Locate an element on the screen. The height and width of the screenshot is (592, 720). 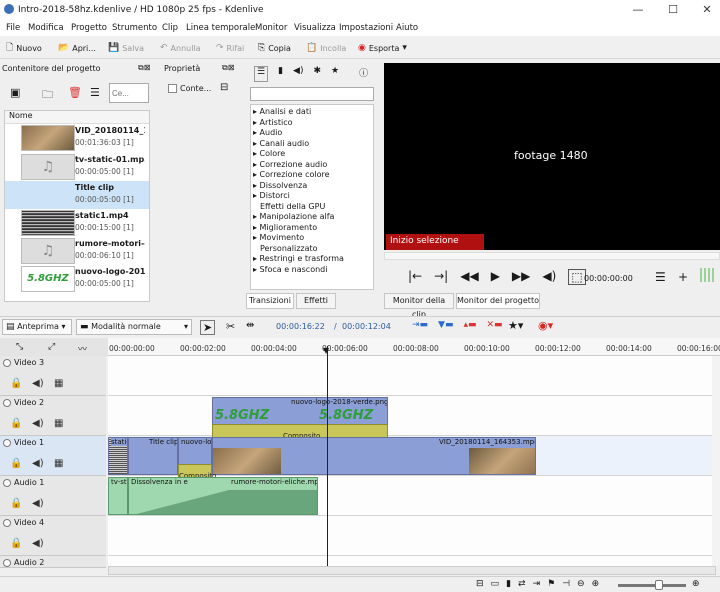
edit-mode-select: ▬ Modalità normale ▾ is located at coordinates (134, 327).